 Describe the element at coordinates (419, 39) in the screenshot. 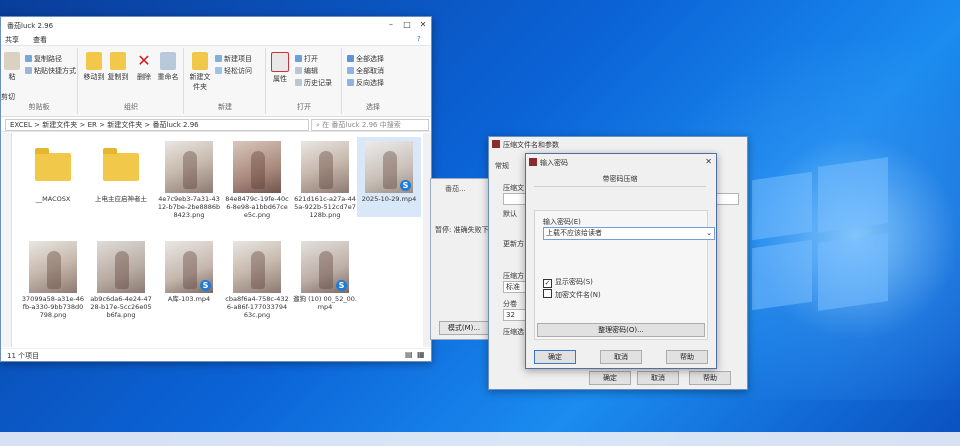

I see `help-icon: ?` at that location.